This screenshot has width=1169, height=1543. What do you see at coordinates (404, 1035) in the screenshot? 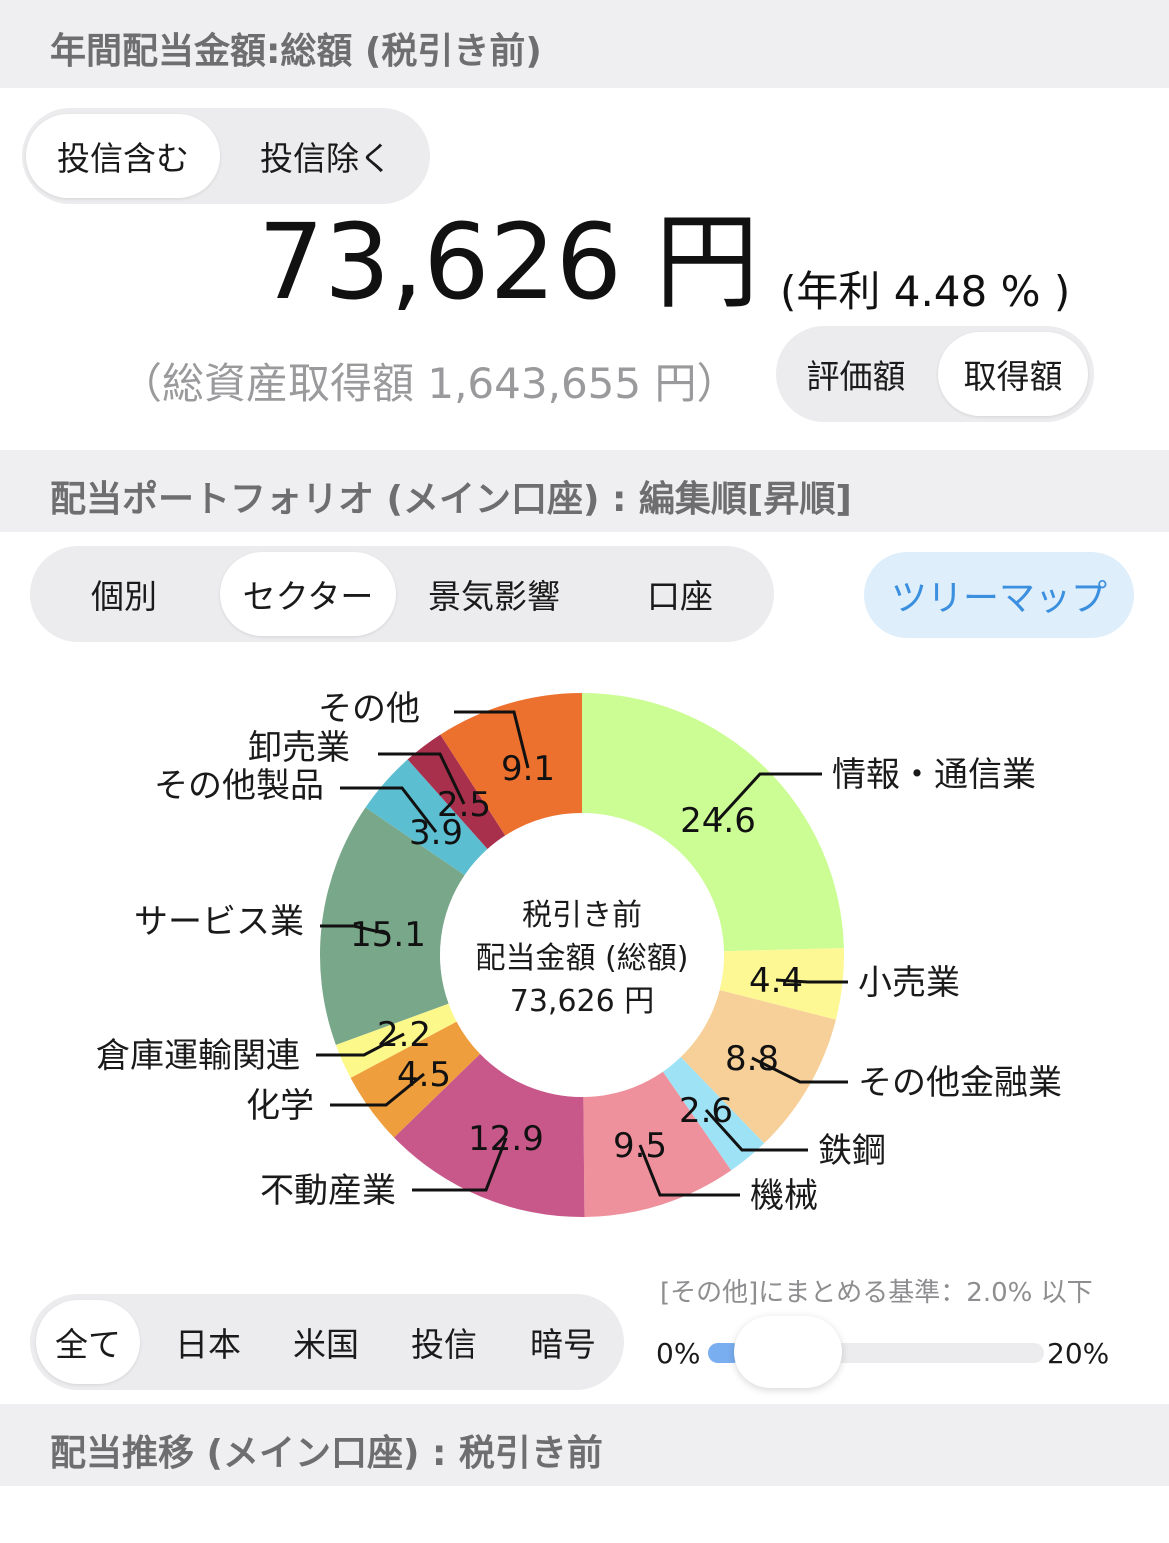
I see `slice-value-label: 2.2` at bounding box center [404, 1035].